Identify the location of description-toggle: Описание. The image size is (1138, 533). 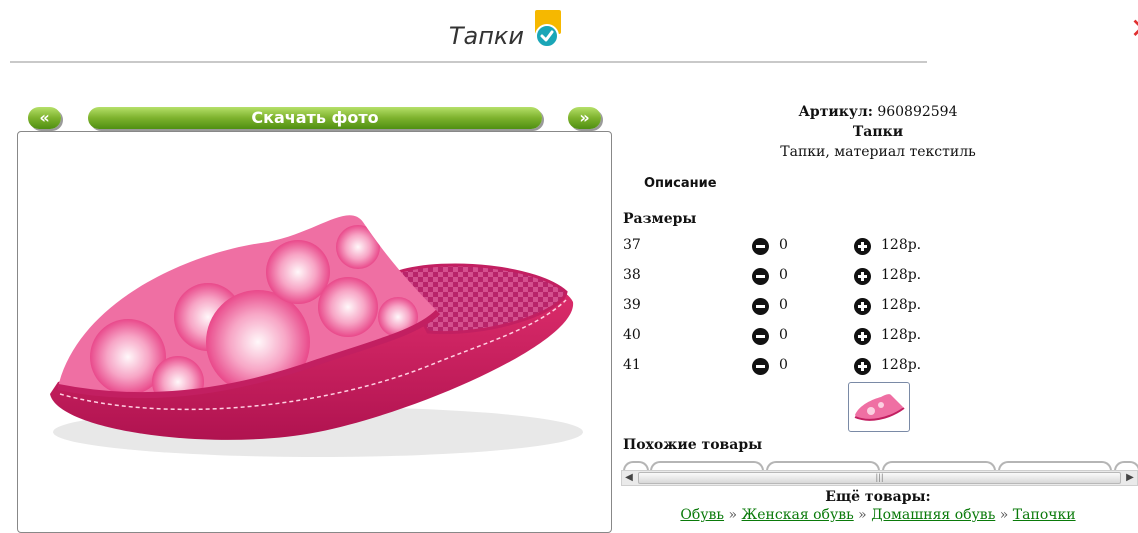
(680, 183).